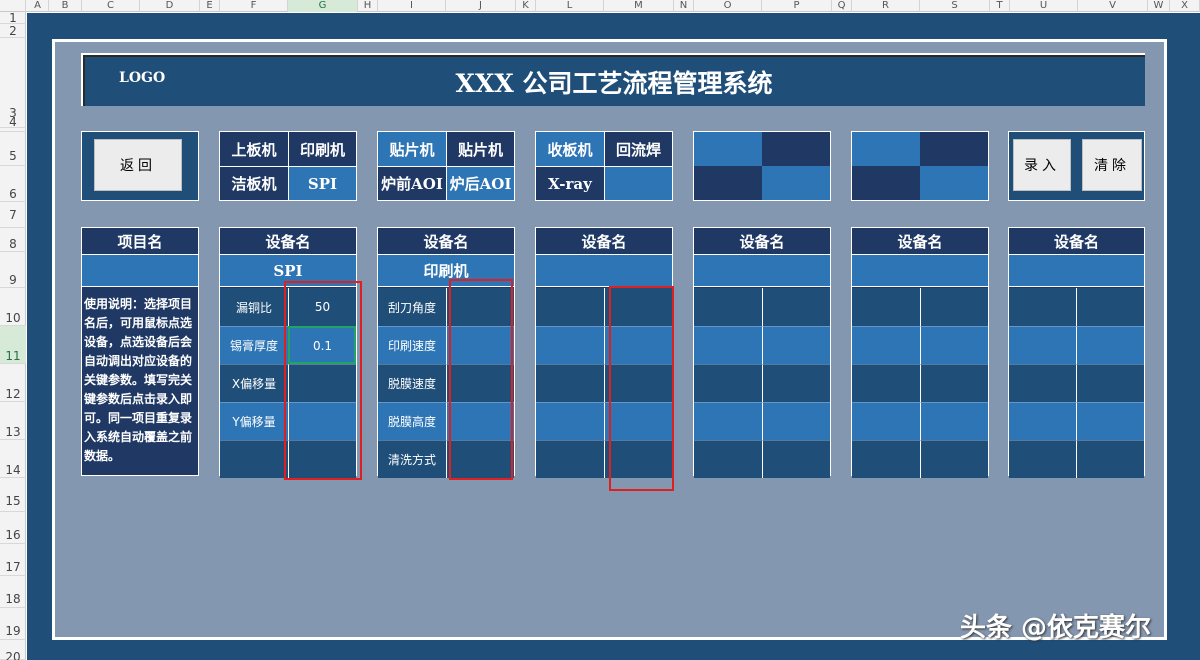 This screenshot has height=660, width=1200. What do you see at coordinates (1112, 165) in the screenshot?
I see `clear-button: 清除` at bounding box center [1112, 165].